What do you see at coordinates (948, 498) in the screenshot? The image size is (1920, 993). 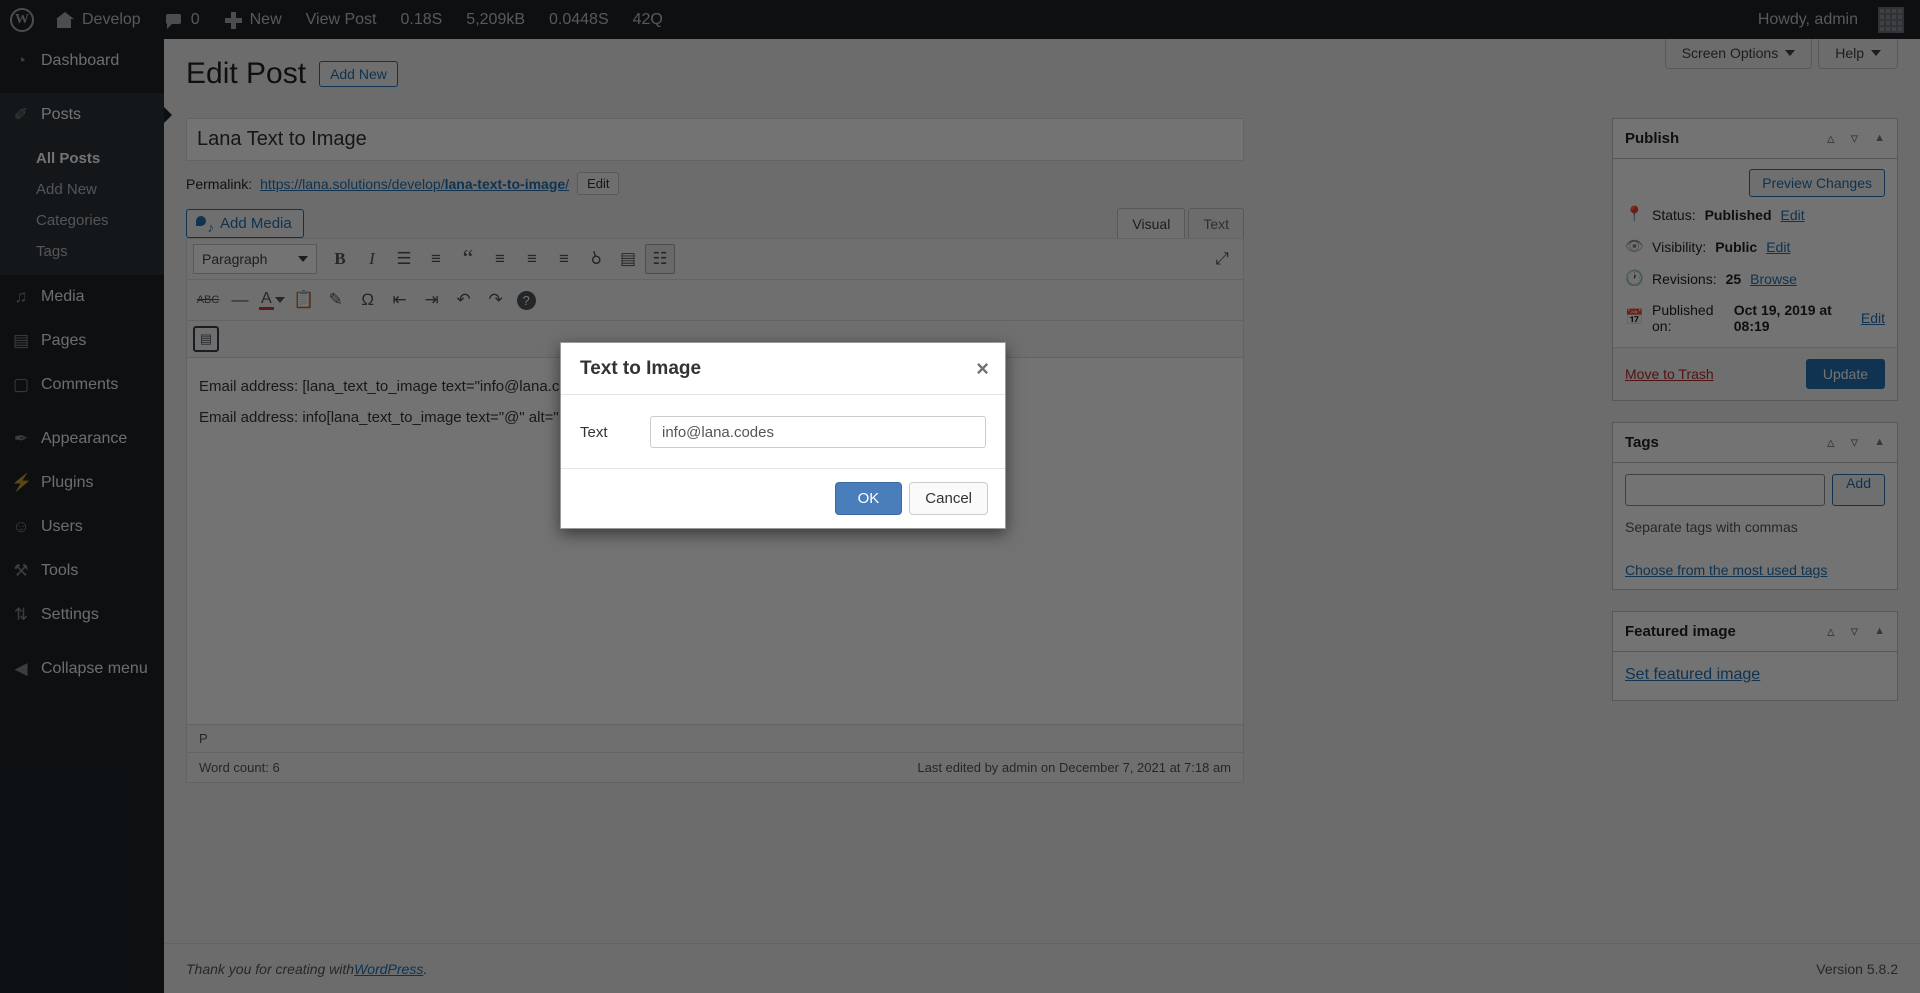 I see `cancel-button: Cancel` at bounding box center [948, 498].